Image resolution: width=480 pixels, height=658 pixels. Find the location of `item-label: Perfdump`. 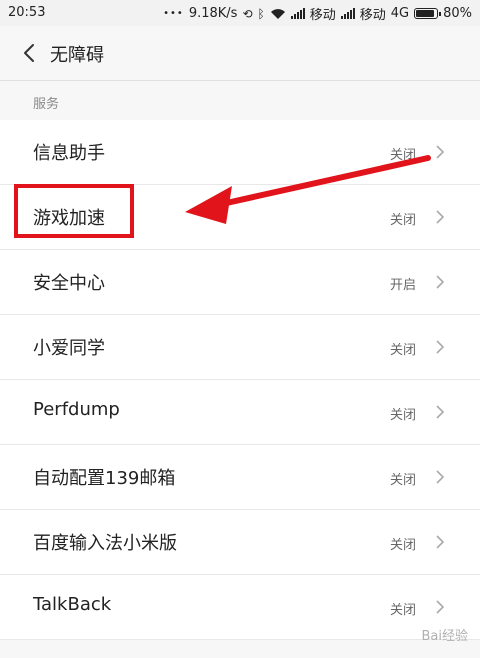

item-label: Perfdump is located at coordinates (76, 409).